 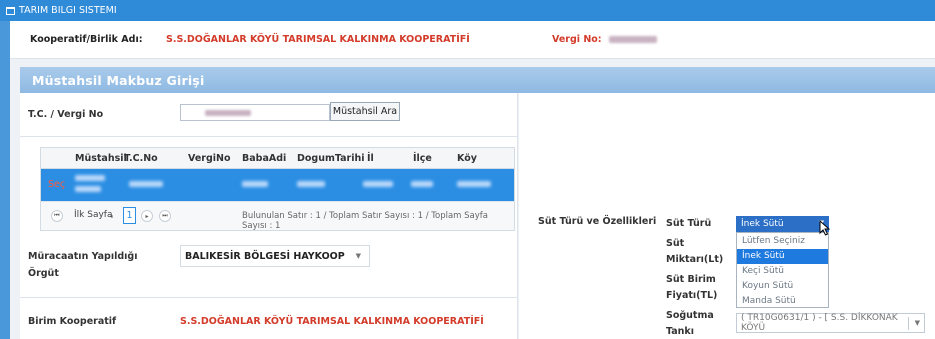 I want to click on sut-turu-select: İnek Sütü ▼, so click(x=782, y=224).